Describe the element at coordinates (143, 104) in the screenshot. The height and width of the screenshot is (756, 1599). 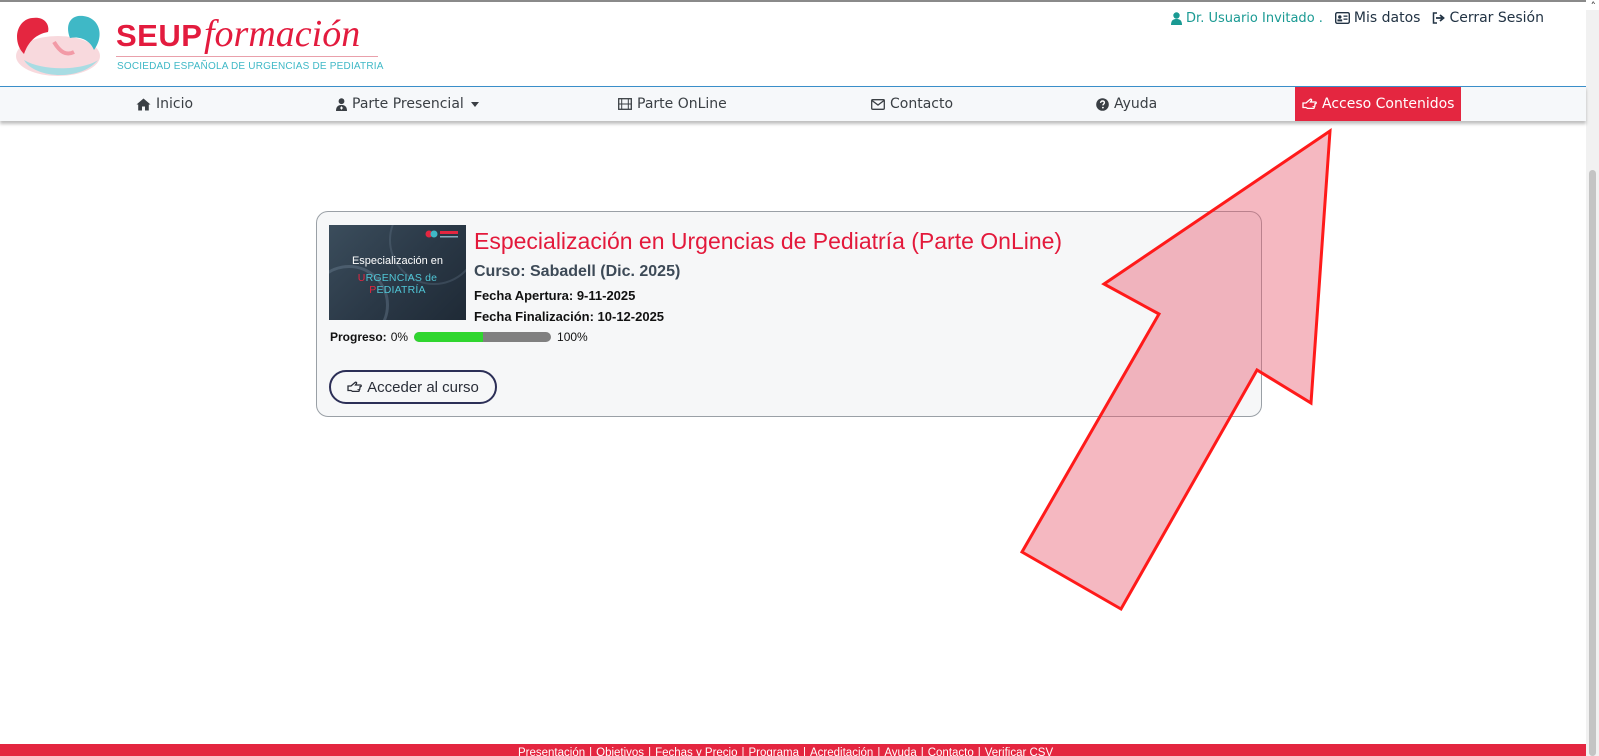
I see `home-icon` at that location.